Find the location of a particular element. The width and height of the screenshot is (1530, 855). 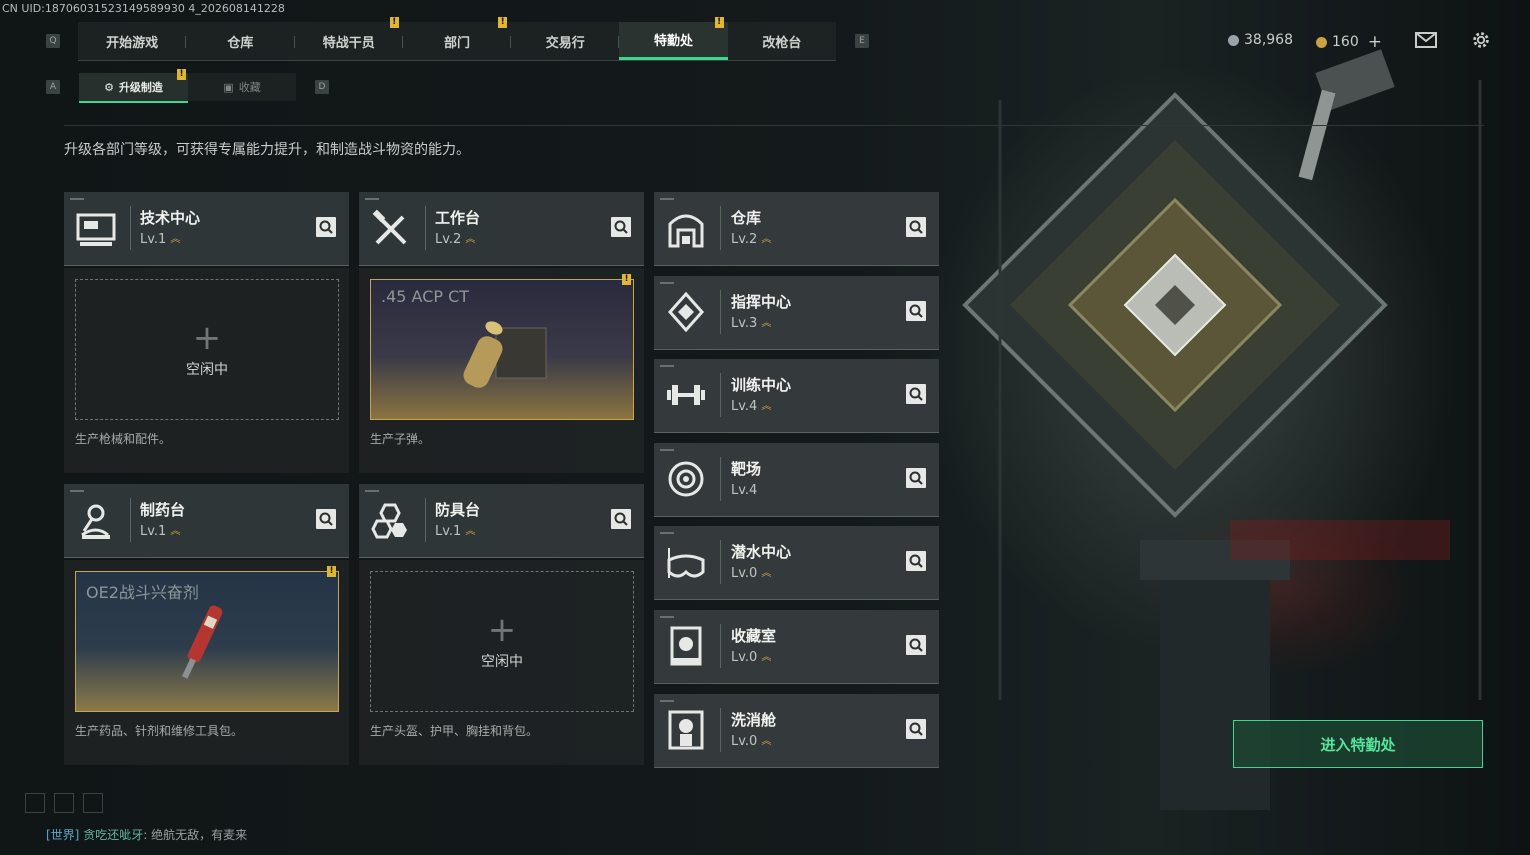

gold-coin-icon is located at coordinates (1321, 42).